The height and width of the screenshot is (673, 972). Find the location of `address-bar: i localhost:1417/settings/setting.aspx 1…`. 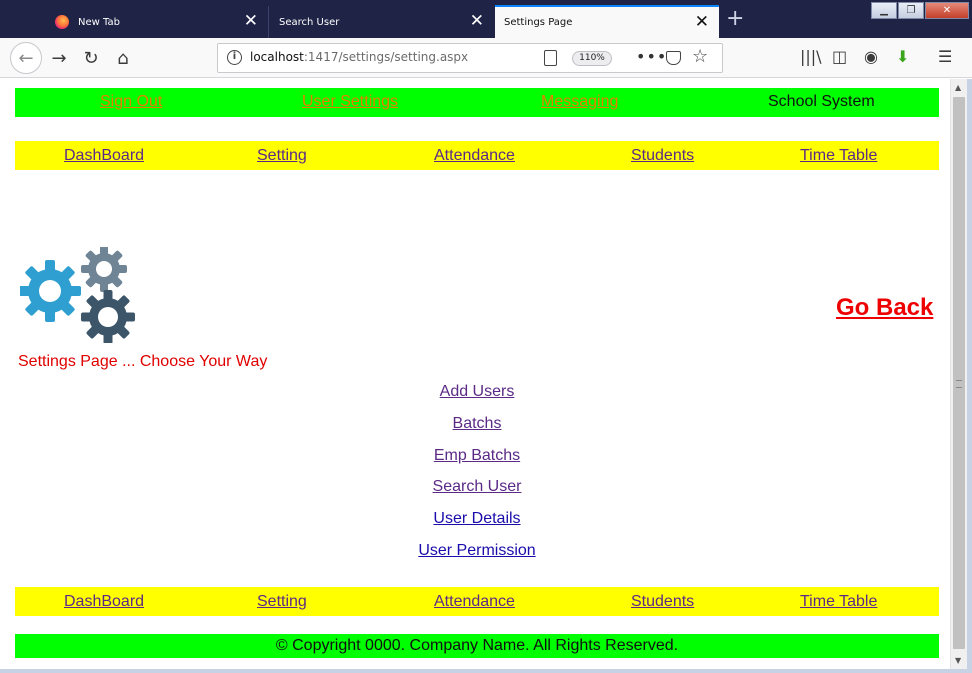

address-bar: i localhost:1417/settings/setting.aspx 1… is located at coordinates (470, 58).